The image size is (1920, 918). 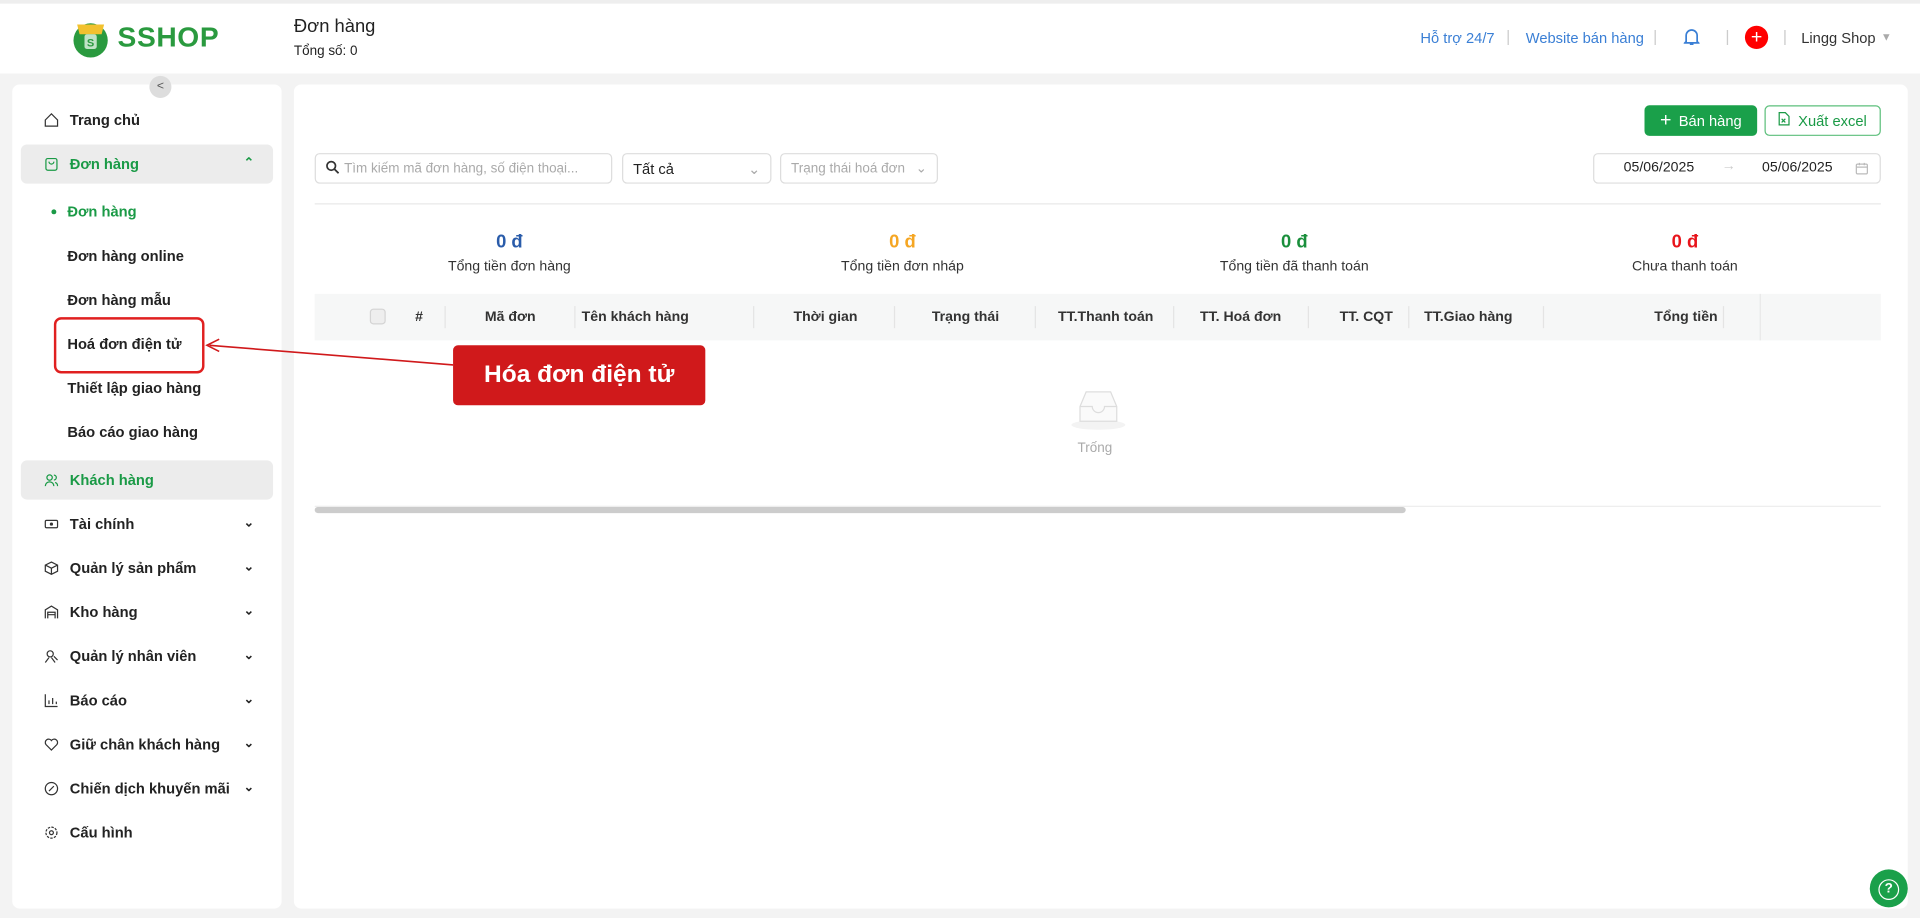 I want to click on plus-icon: +, so click(x=1665, y=120).